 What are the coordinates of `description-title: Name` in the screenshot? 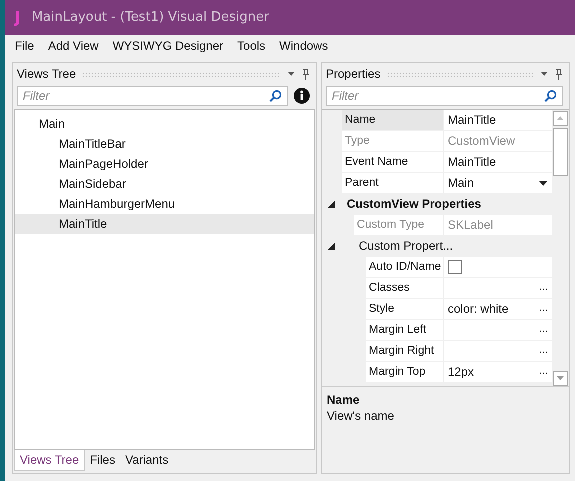 It's located at (344, 400).